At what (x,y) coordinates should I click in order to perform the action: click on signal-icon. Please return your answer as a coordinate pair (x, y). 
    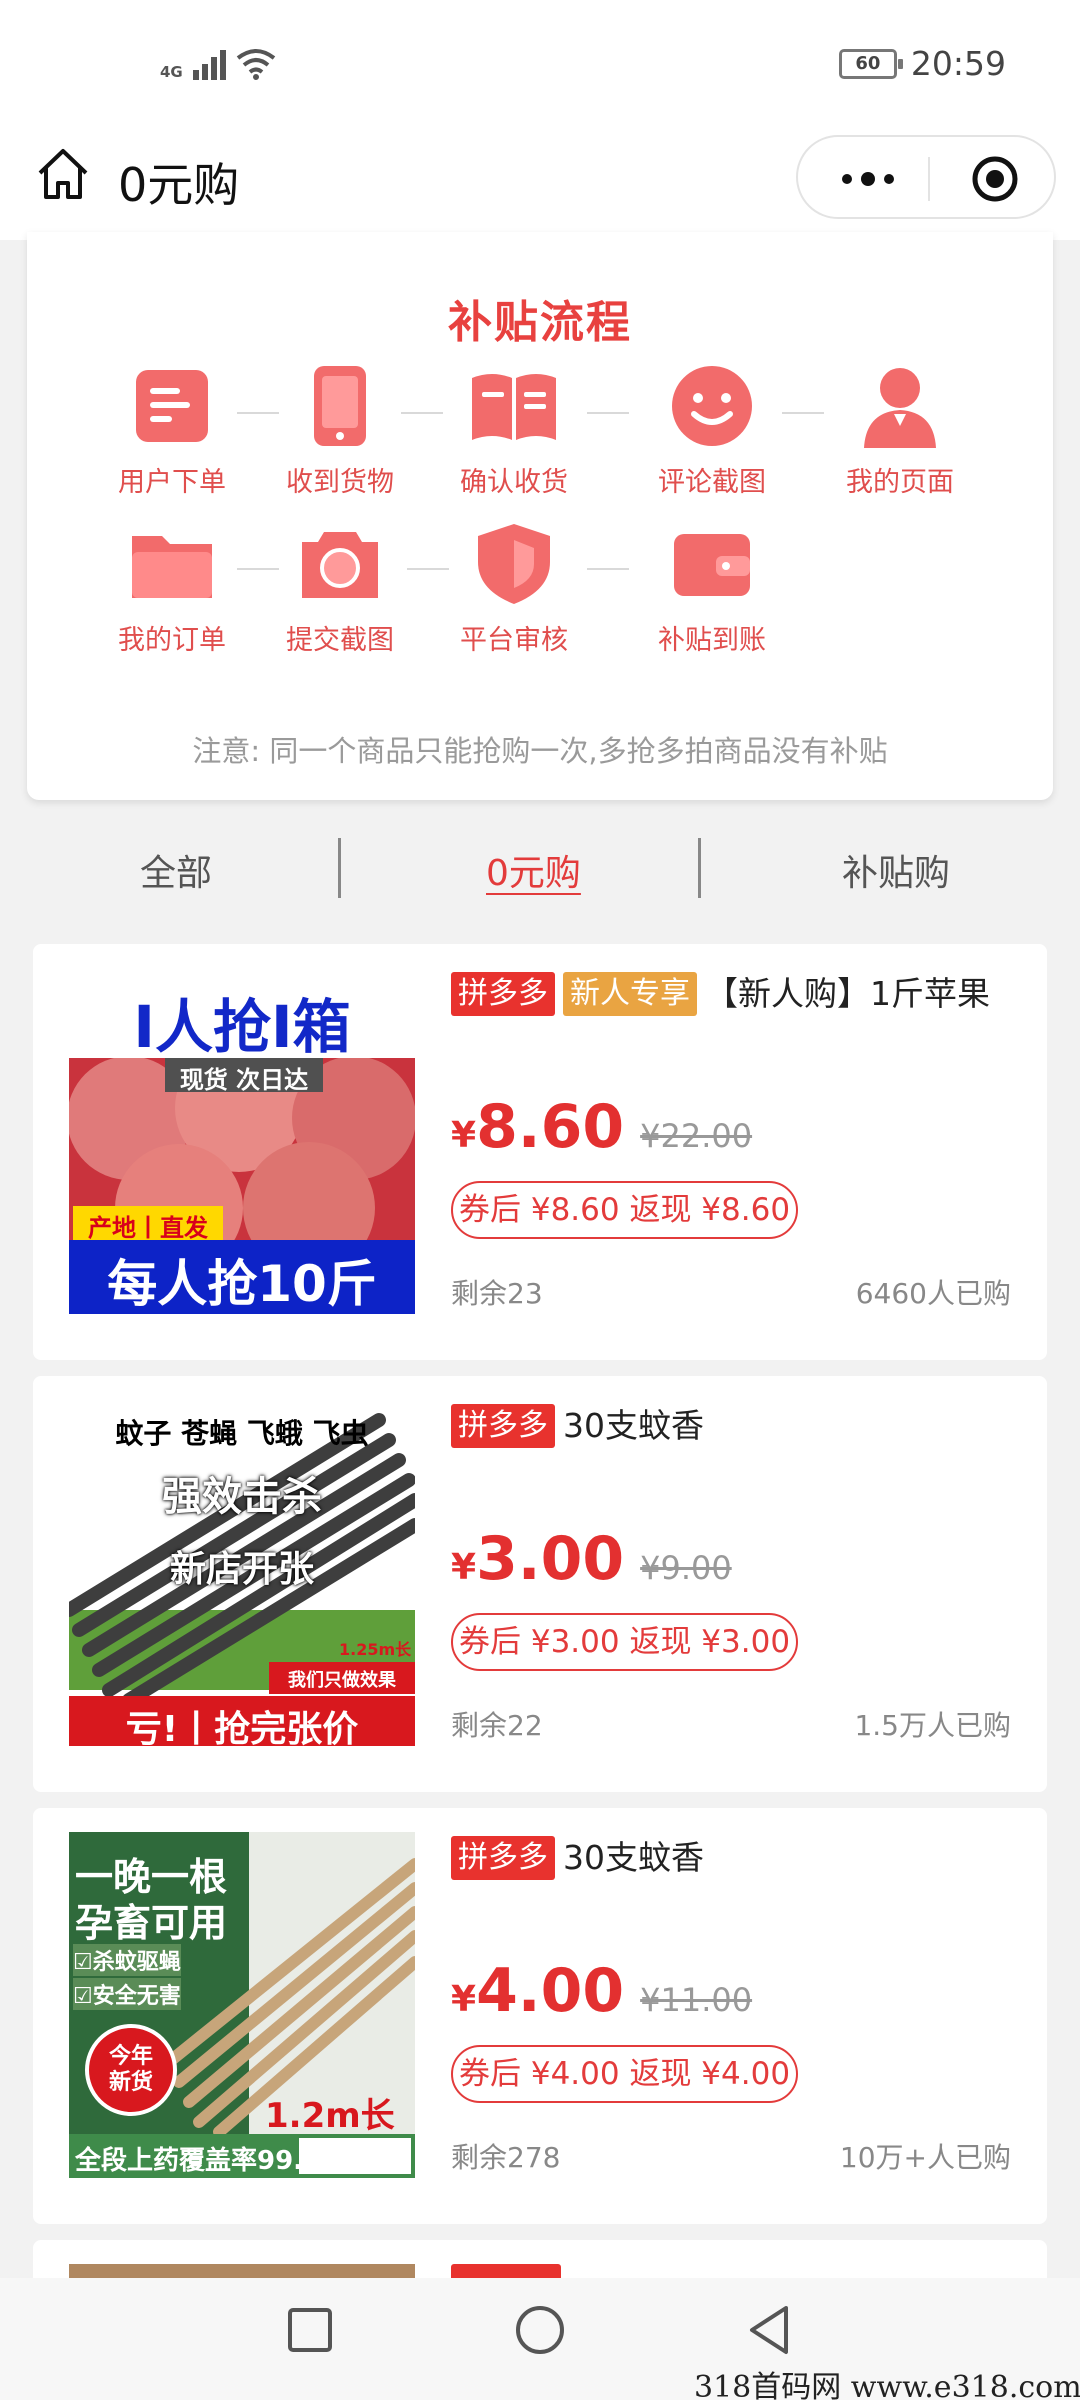
    Looking at the image, I should click on (209, 64).